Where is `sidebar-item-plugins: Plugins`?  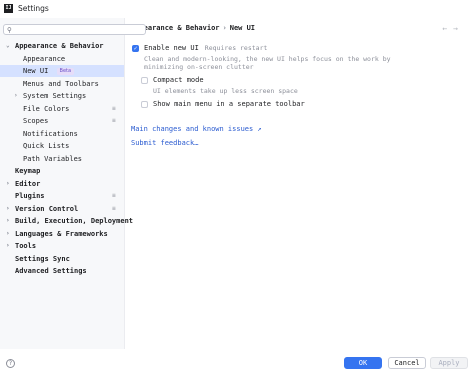
sidebar-item-plugins: Plugins is located at coordinates (30, 196).